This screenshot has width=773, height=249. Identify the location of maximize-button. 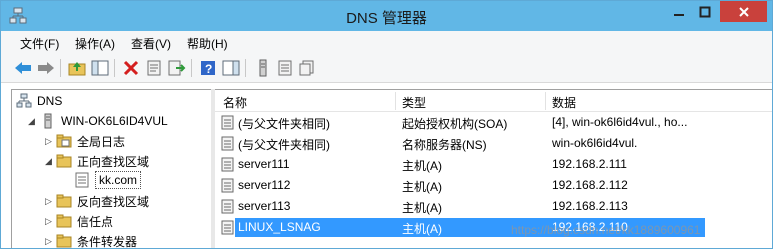
(705, 11).